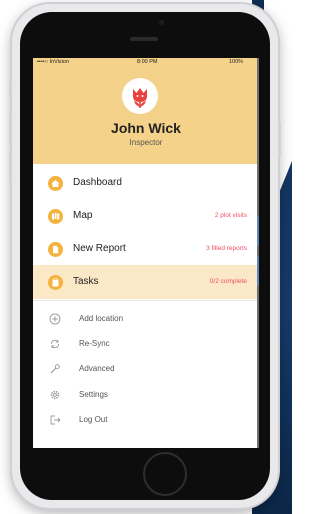  Describe the element at coordinates (146, 128) in the screenshot. I see `profile-name: John Wick` at that location.